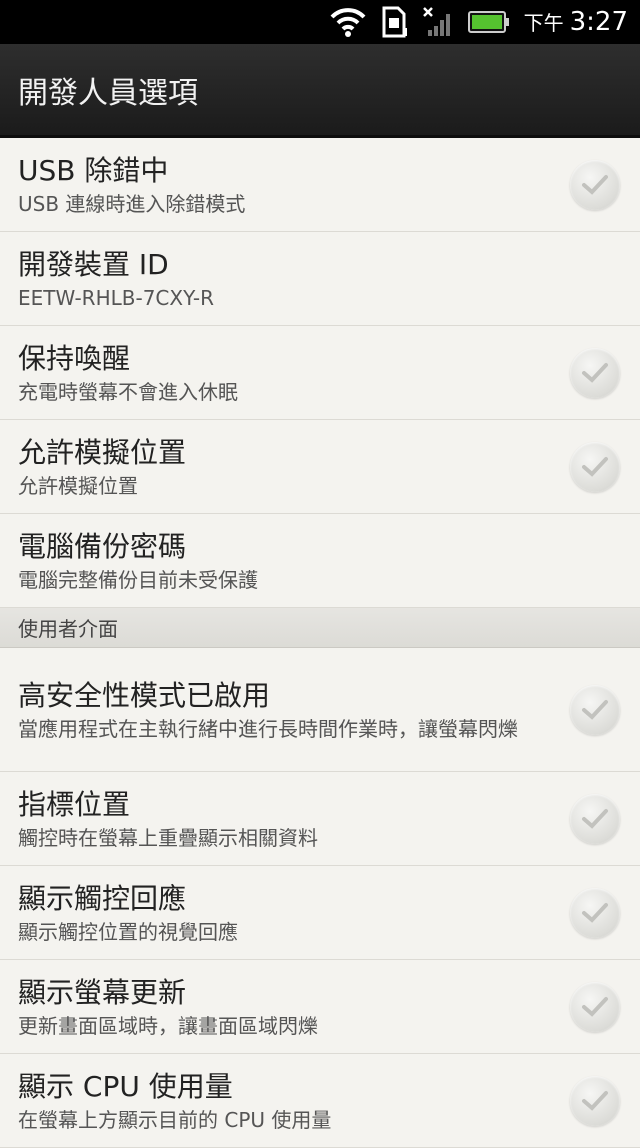 Image resolution: width=640 pixels, height=1148 pixels. What do you see at coordinates (488, 22) in the screenshot?
I see `battery-icon` at bounding box center [488, 22].